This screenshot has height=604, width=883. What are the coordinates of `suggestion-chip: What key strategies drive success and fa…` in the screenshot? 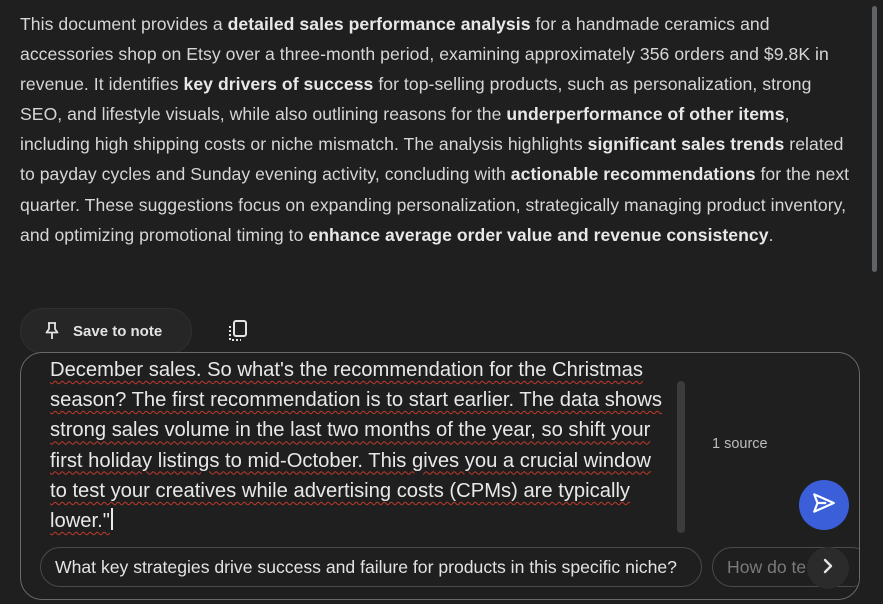 It's located at (371, 567).